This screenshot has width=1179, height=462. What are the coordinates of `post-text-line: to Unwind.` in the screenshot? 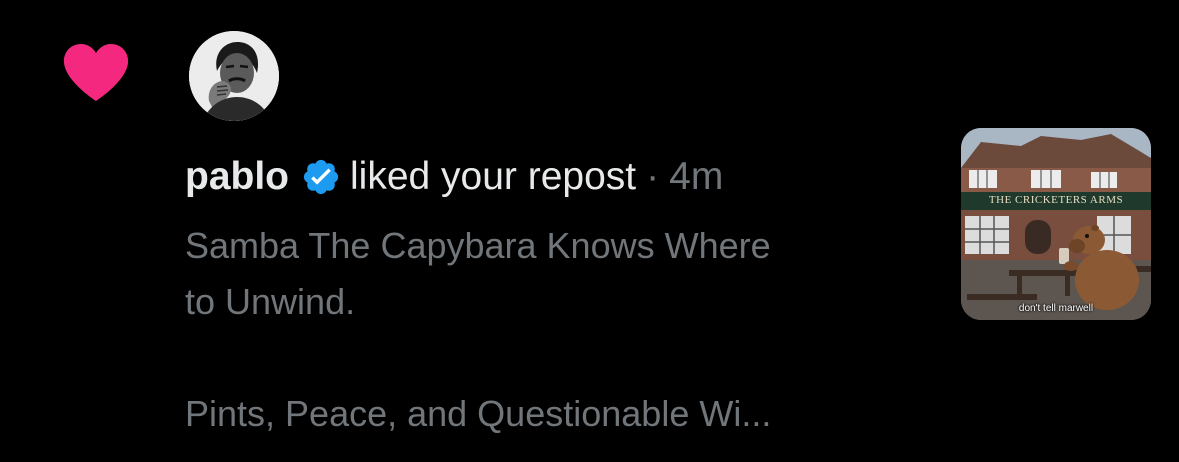 It's located at (270, 301).